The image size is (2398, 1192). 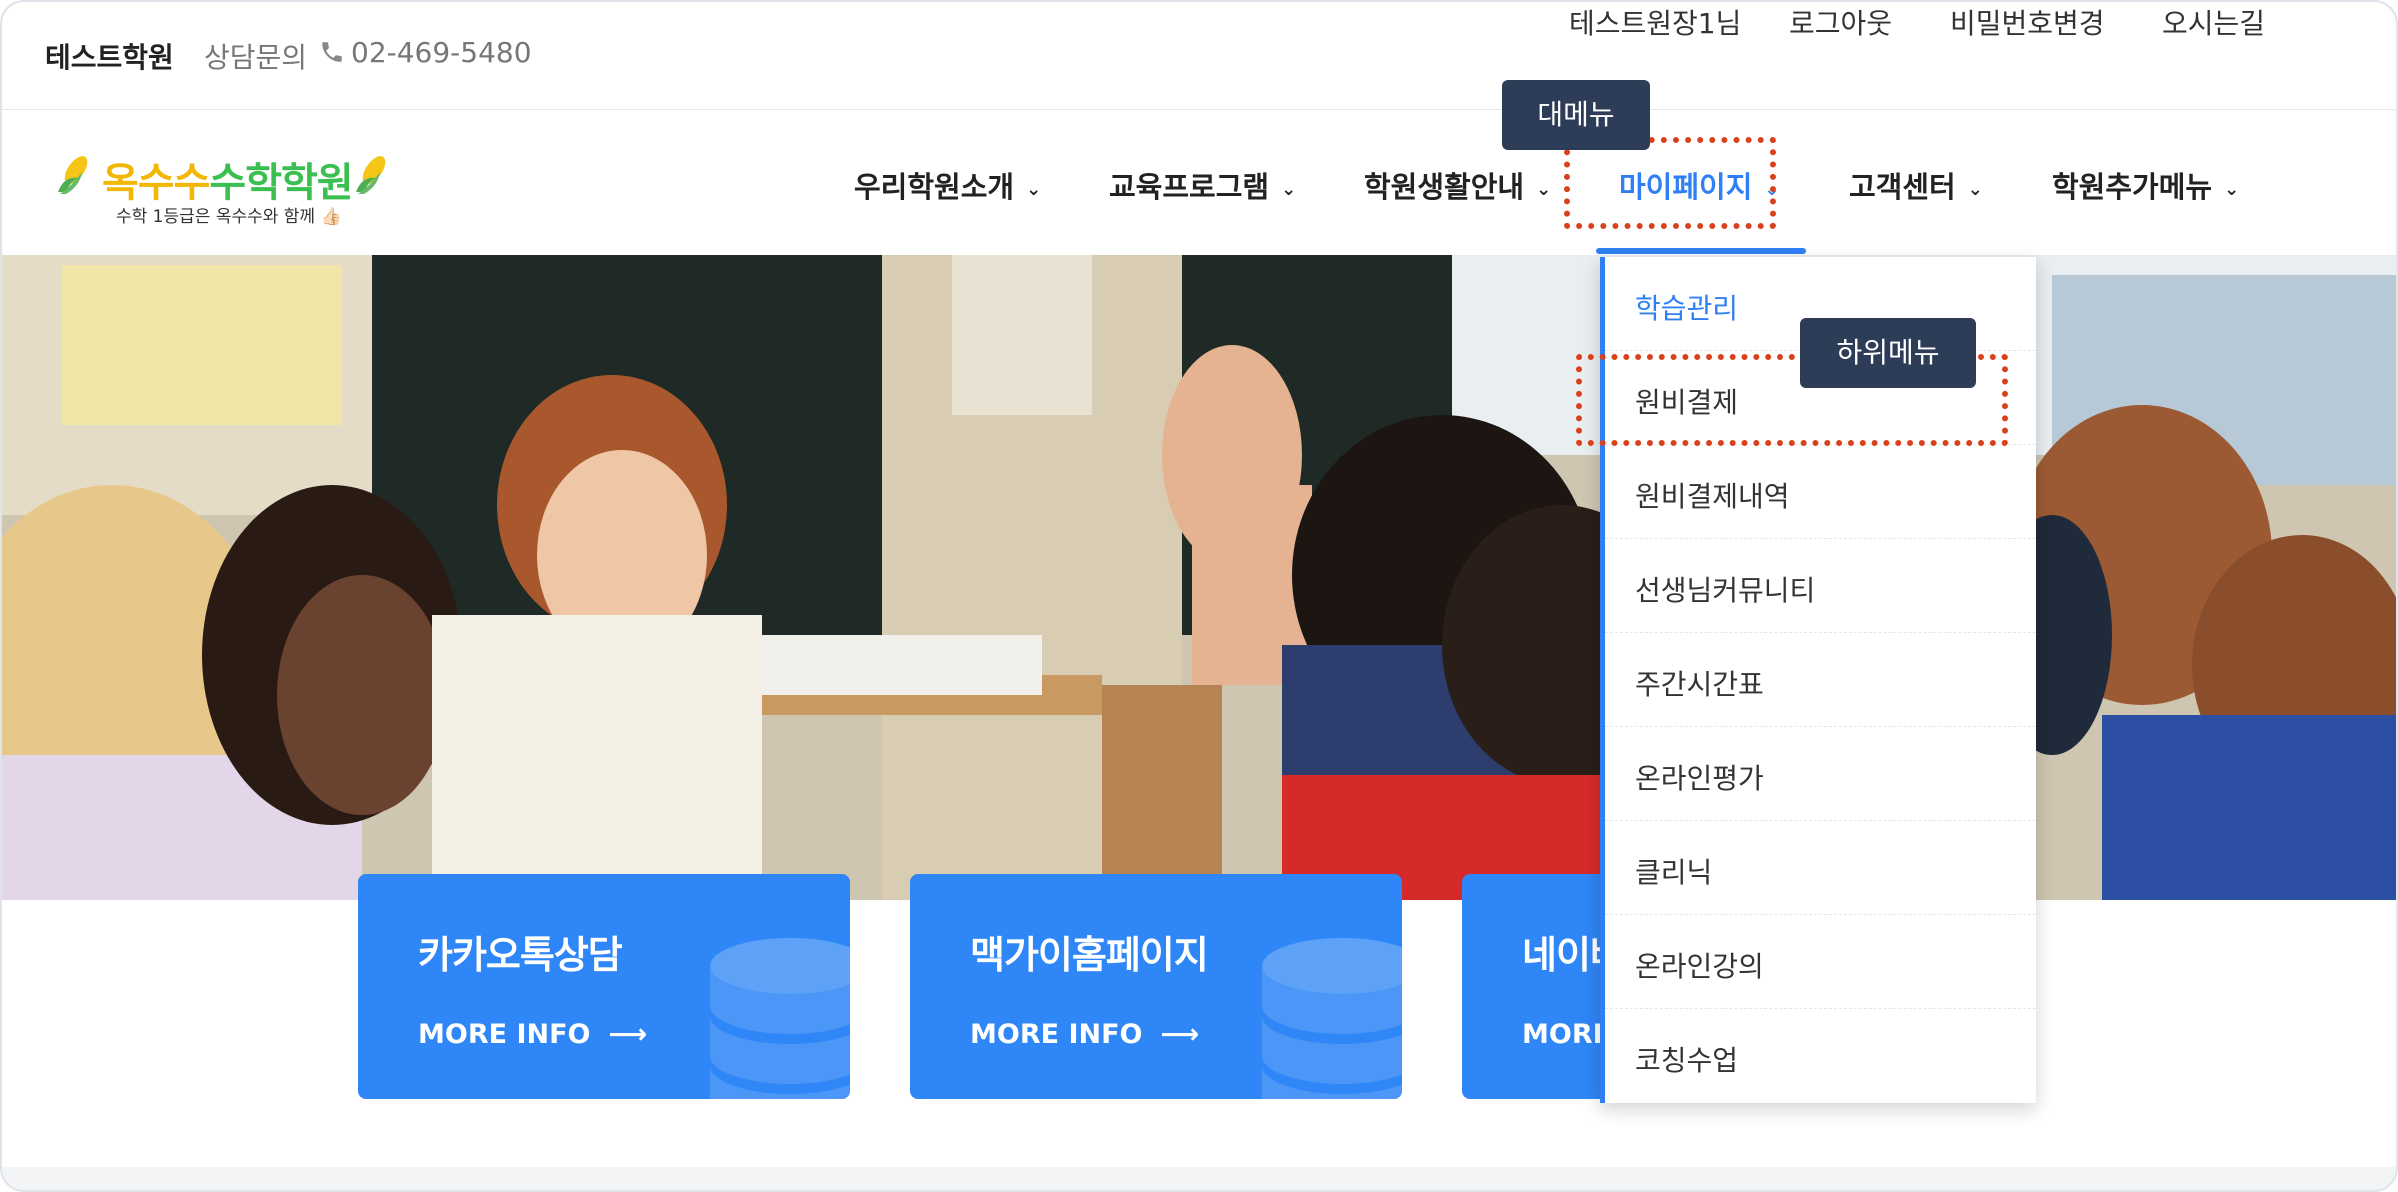 I want to click on card-title: 카카오톡상담, so click(x=520, y=955).